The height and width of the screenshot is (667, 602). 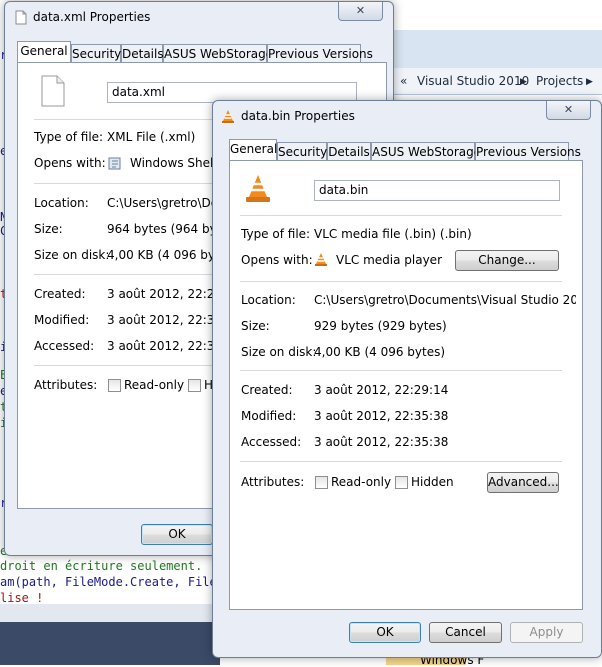 What do you see at coordinates (151, 137) in the screenshot?
I see `type-value: XML File (.xml)` at bounding box center [151, 137].